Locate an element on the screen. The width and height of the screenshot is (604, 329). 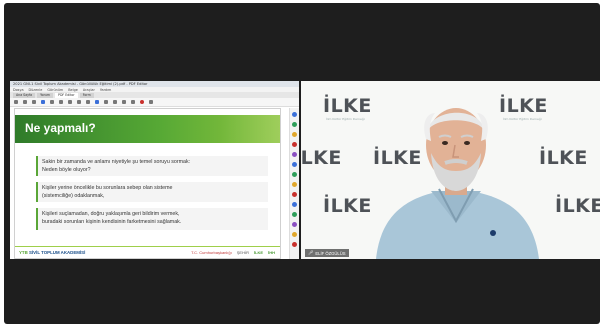
print-icon is located at coordinates (34, 102).